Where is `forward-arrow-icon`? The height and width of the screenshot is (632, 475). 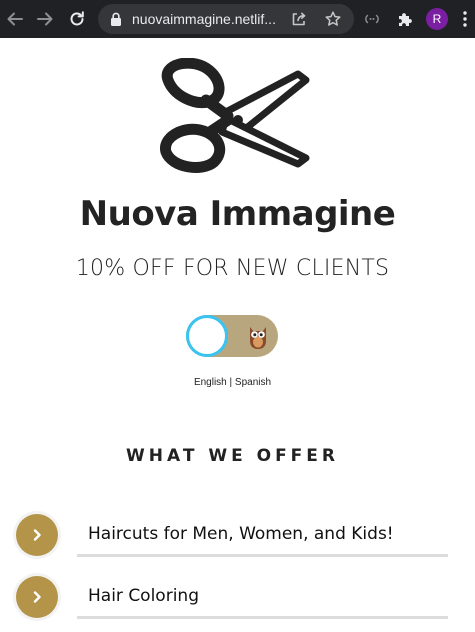
forward-arrow-icon is located at coordinates (45, 19).